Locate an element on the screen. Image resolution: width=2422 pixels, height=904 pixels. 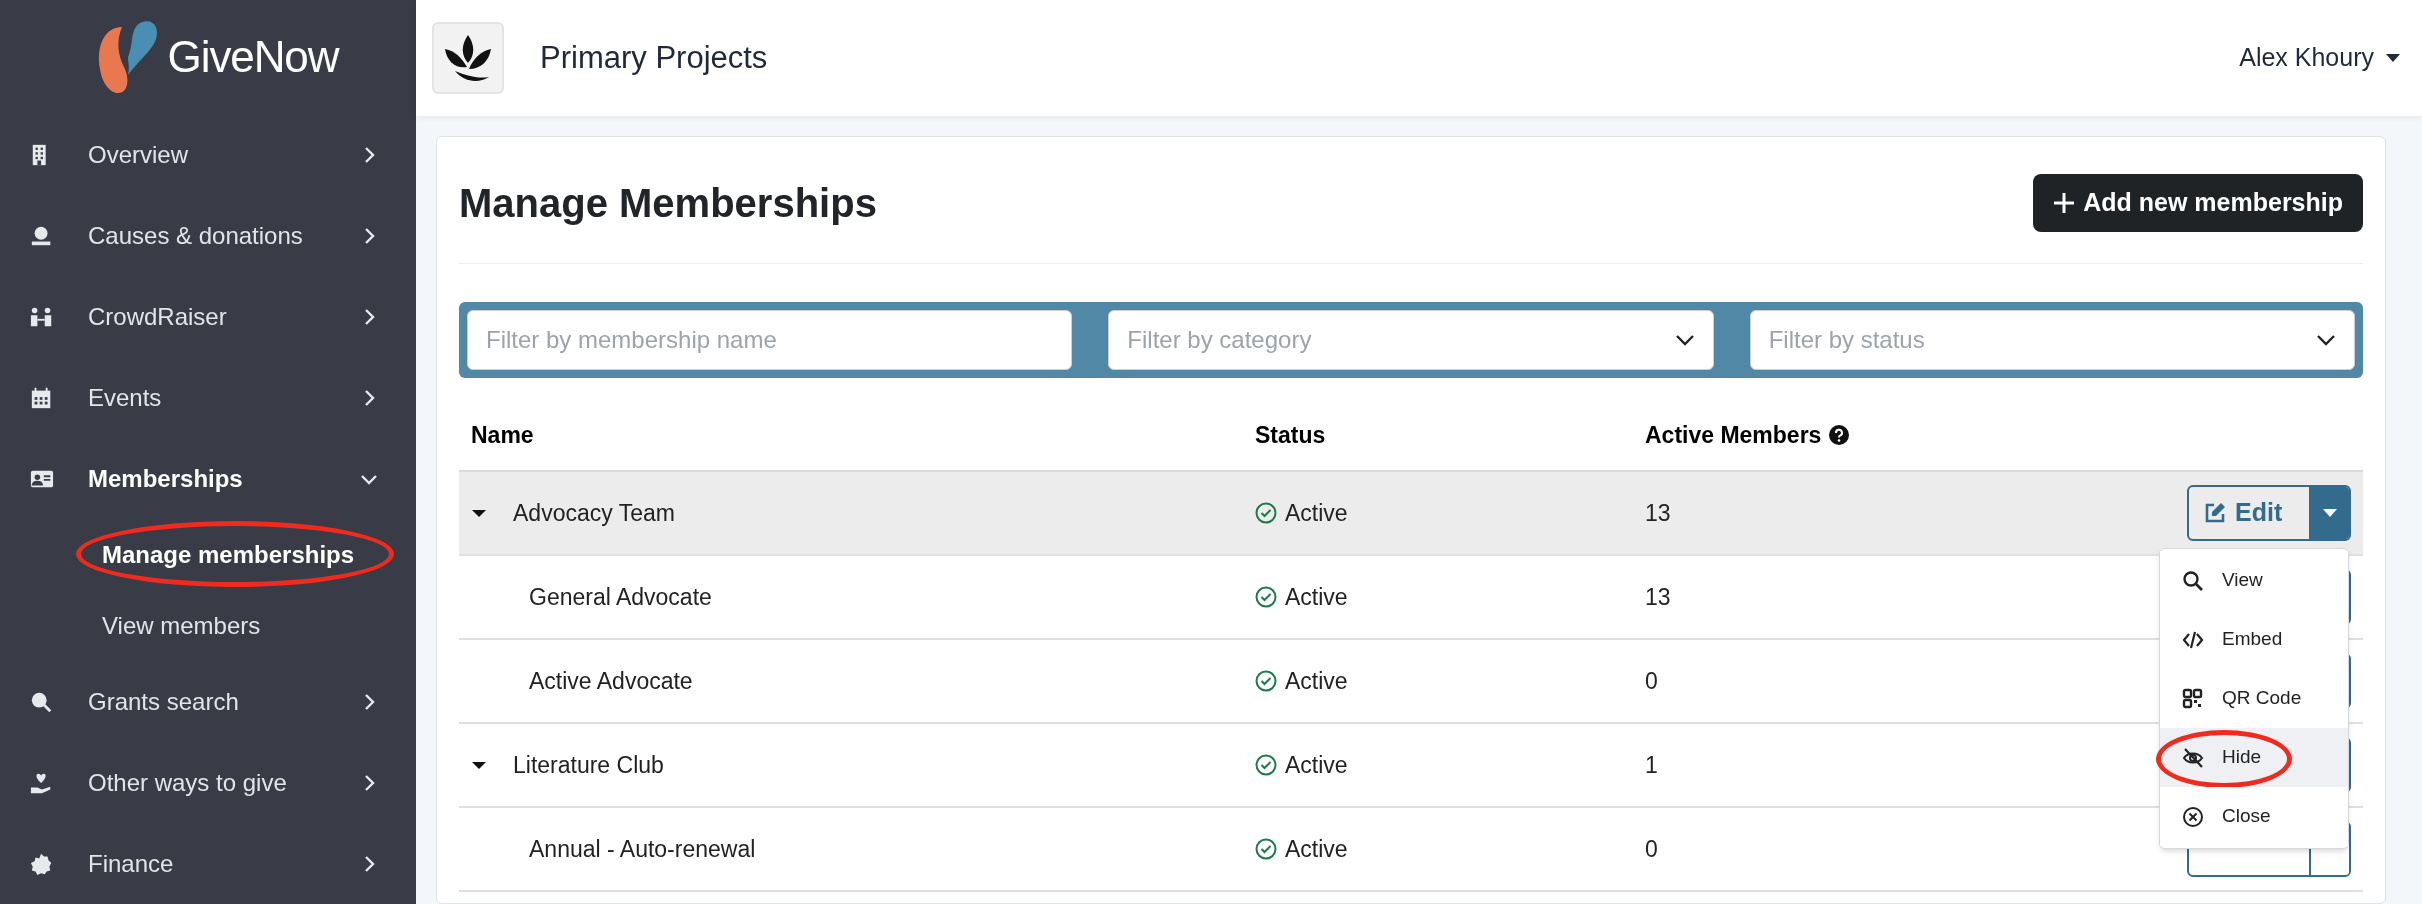
sidebar-item: Finance is located at coordinates (208, 863).